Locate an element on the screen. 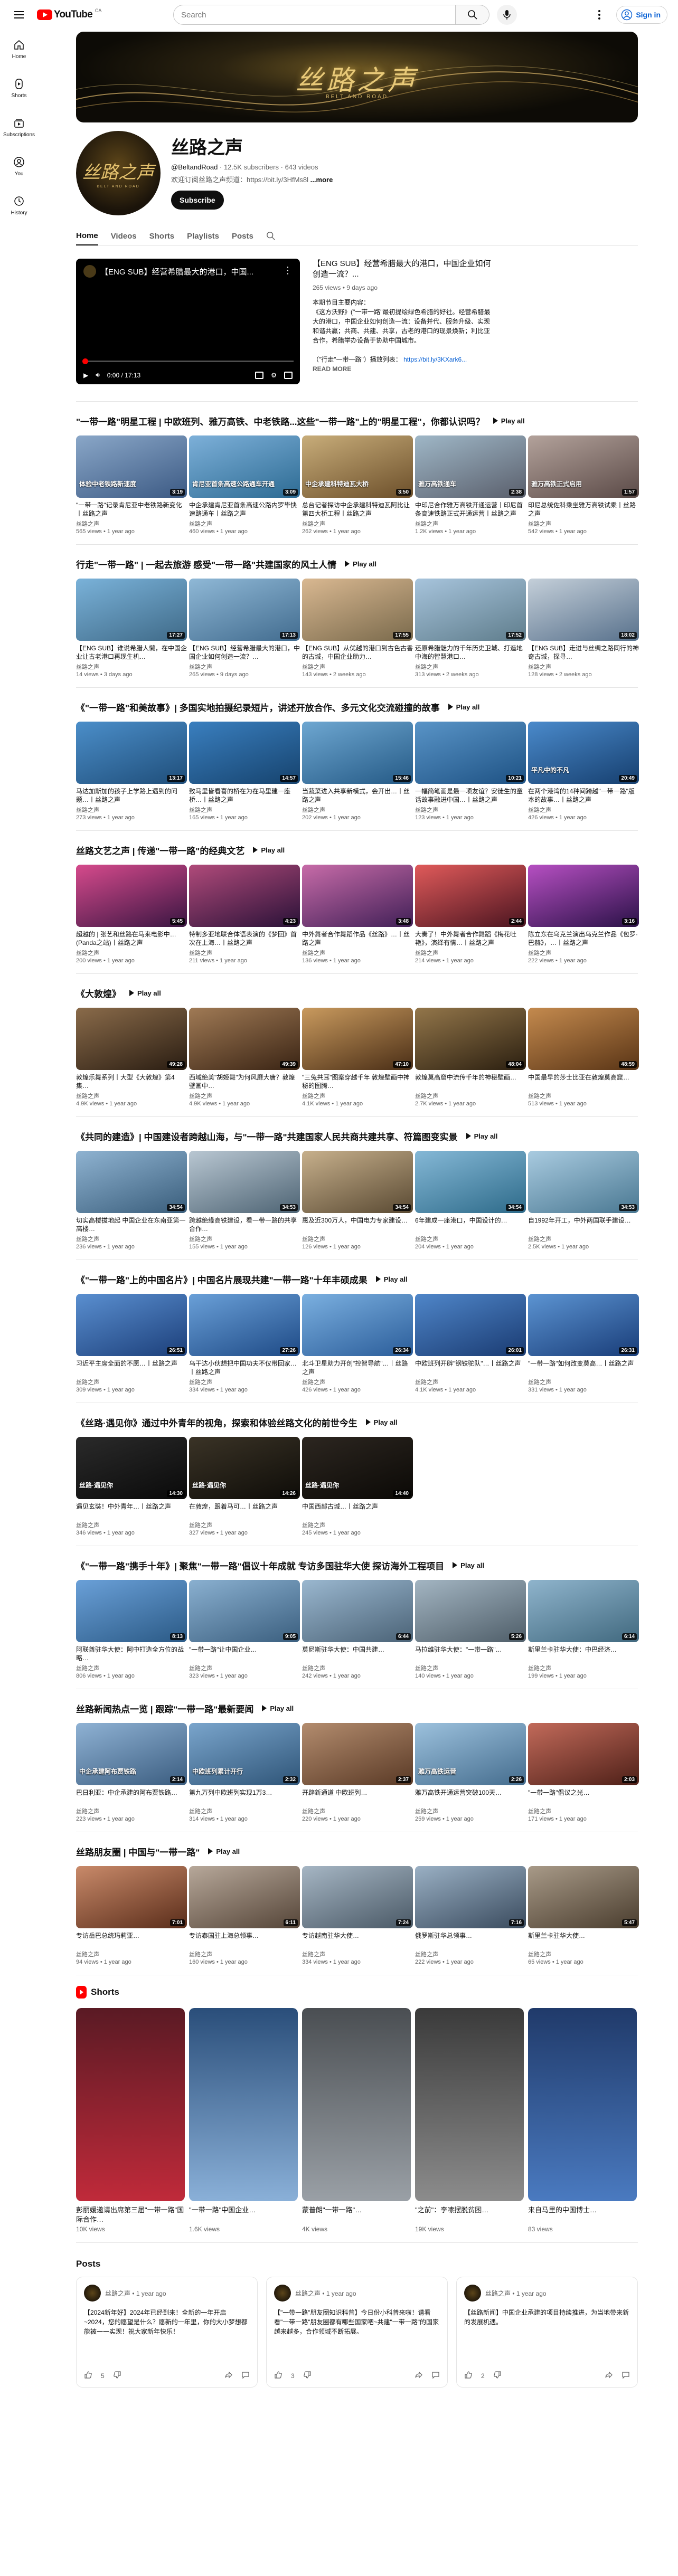  video-thumbnail: 15:46 is located at coordinates (357, 753).